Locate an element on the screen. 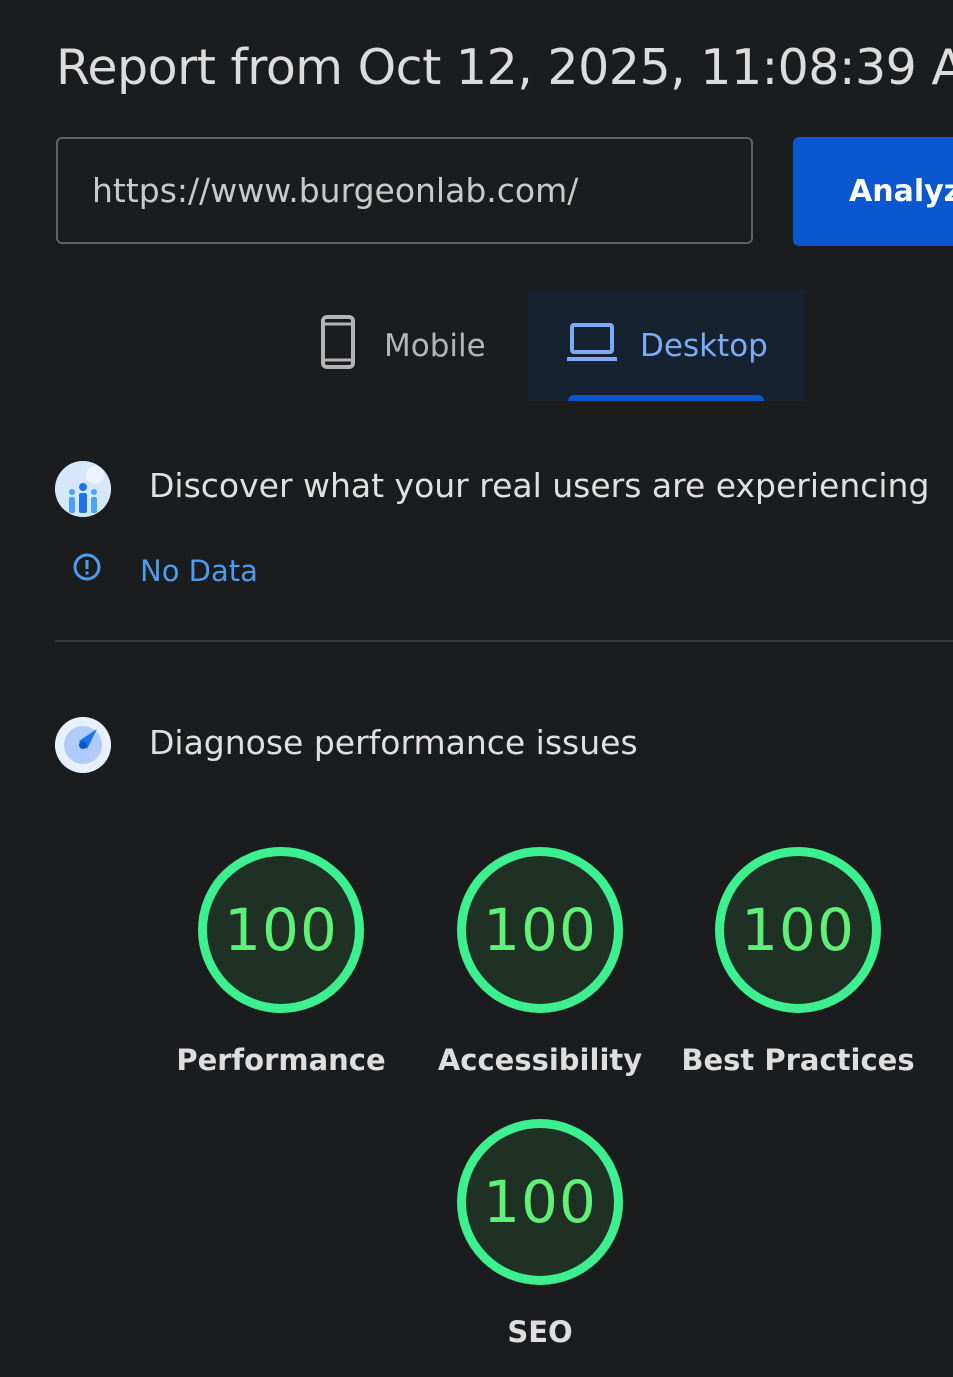  smartphone-icon is located at coordinates (338, 345).